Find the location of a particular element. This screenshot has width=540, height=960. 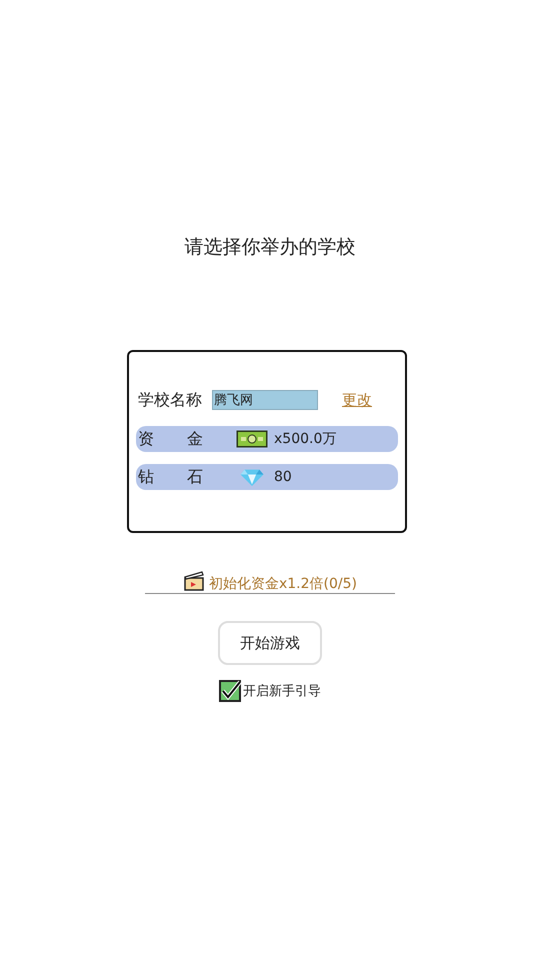

change-link: 更改 is located at coordinates (357, 400).